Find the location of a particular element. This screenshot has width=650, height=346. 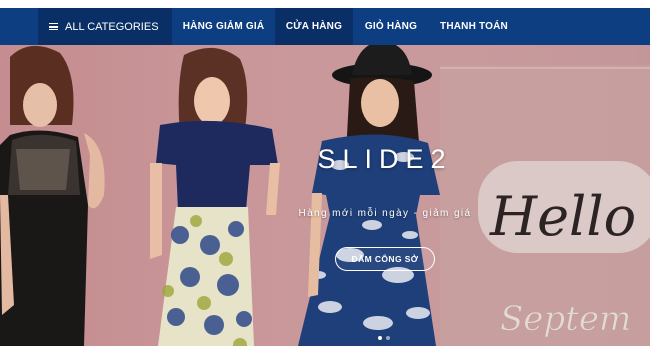

slide-cta-label: ĐẦM CÔNG SỞ is located at coordinates (385, 259).